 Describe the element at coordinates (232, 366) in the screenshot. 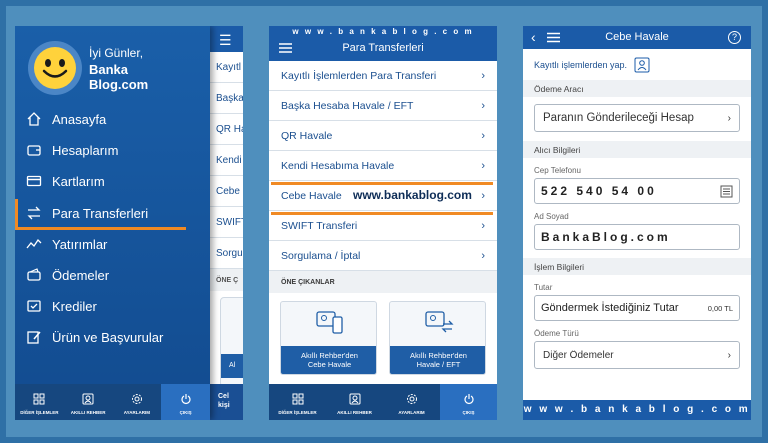

I see `feature-card-button: Al` at that location.